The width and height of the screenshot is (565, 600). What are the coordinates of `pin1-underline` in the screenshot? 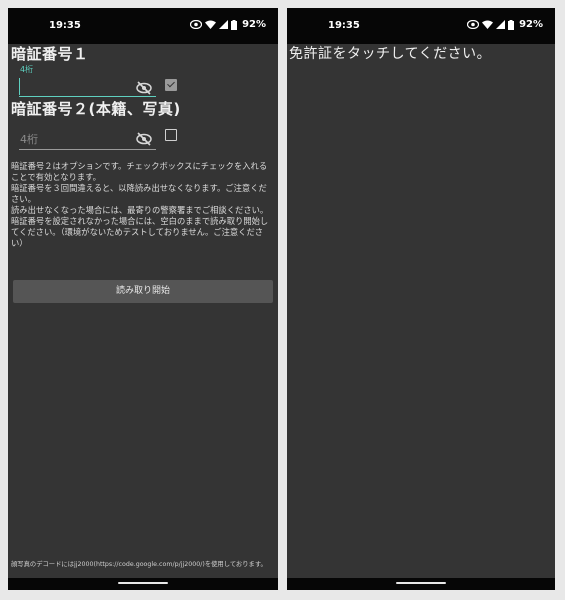 It's located at (87, 96).